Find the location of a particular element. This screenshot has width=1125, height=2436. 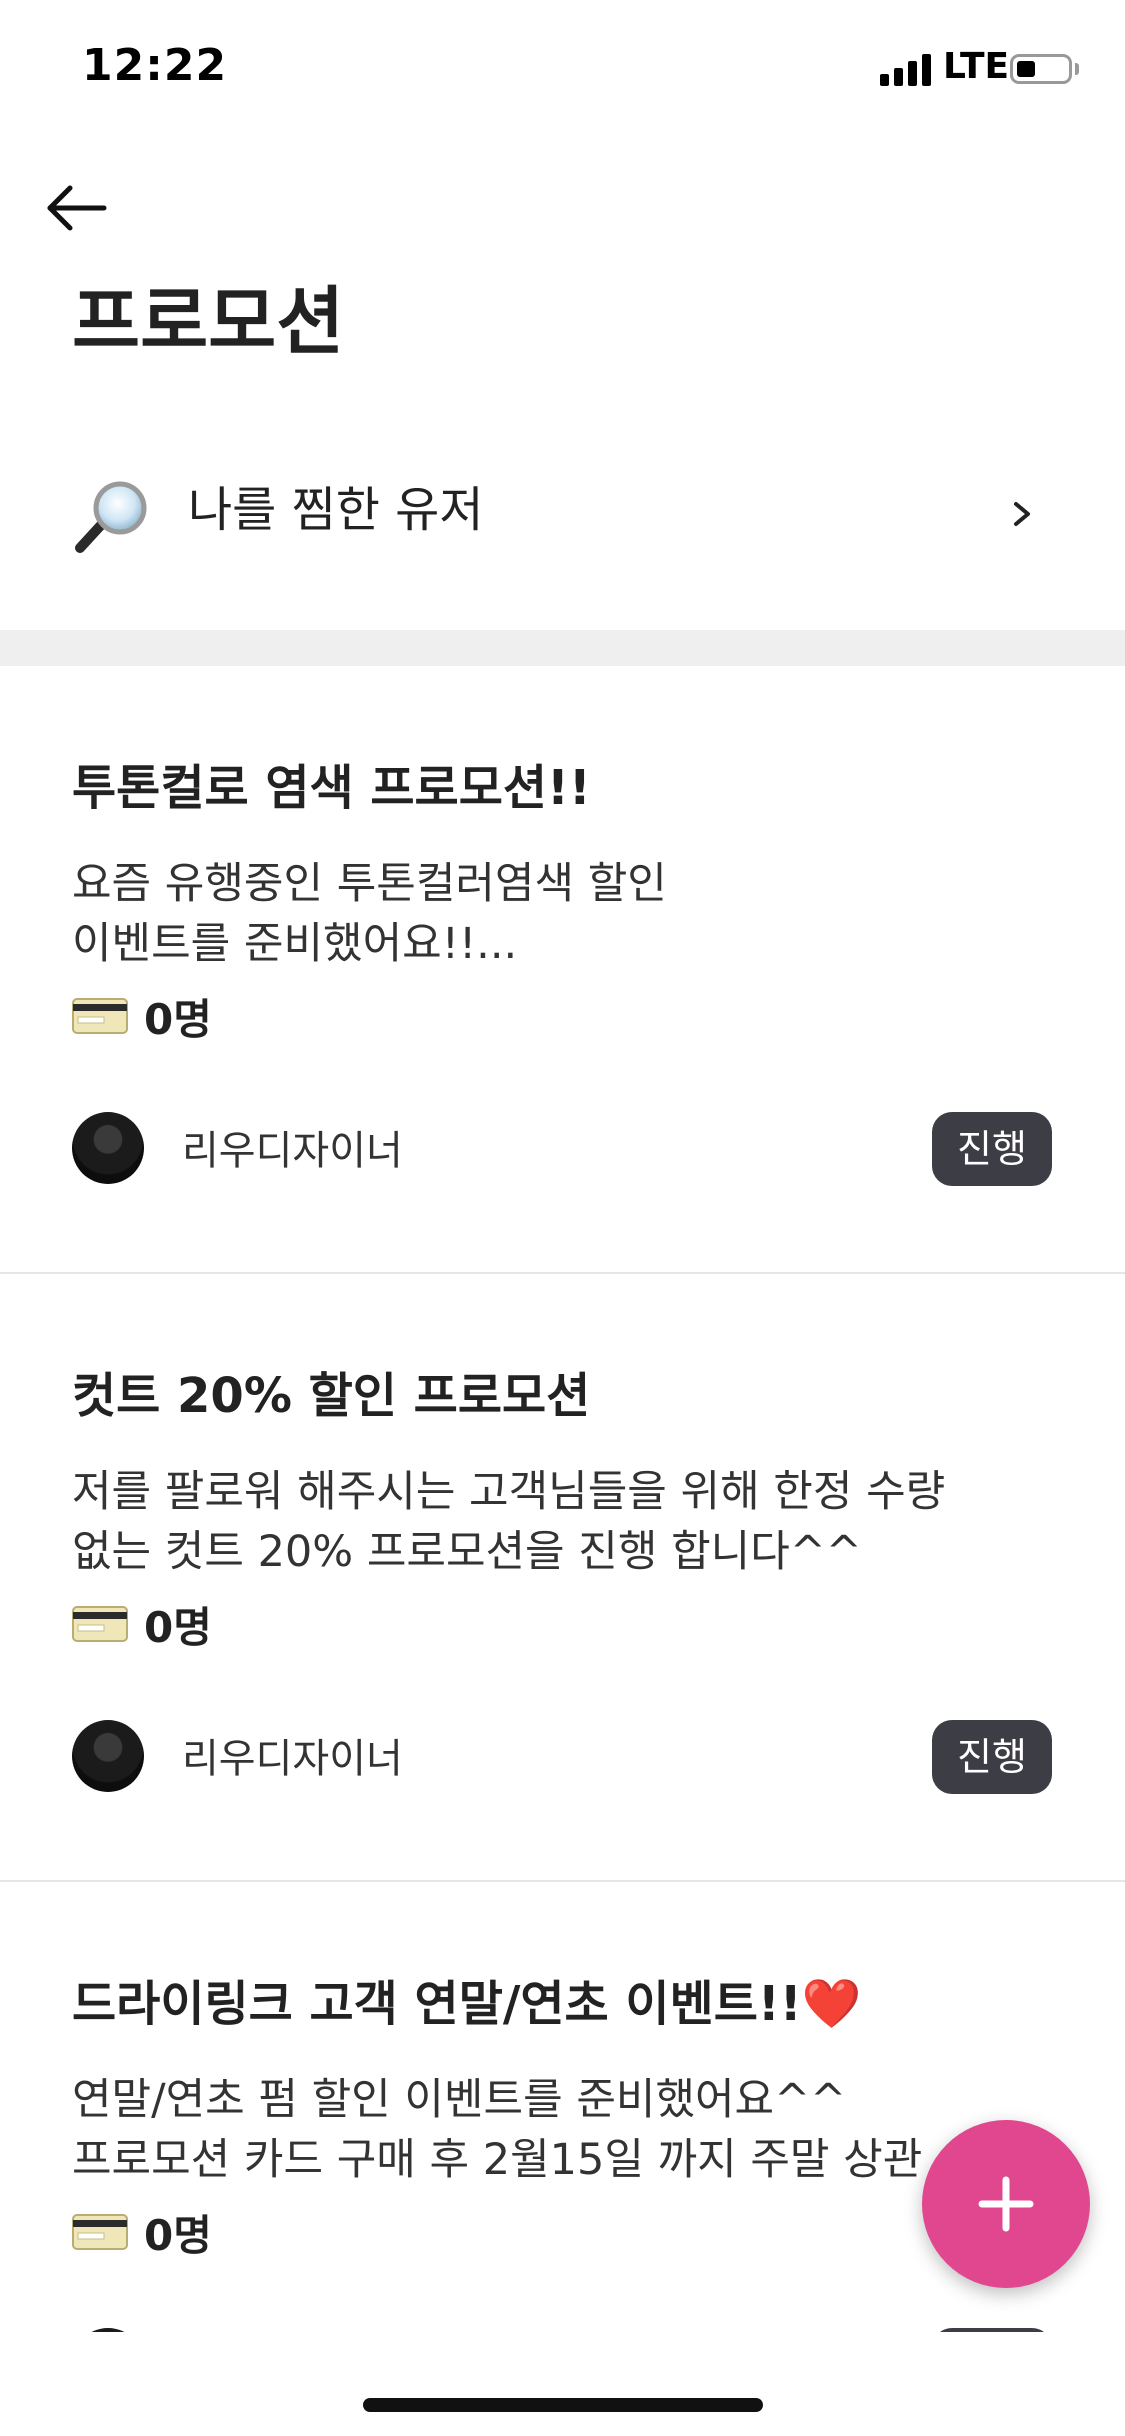

add-promotion-button is located at coordinates (1006, 2204).